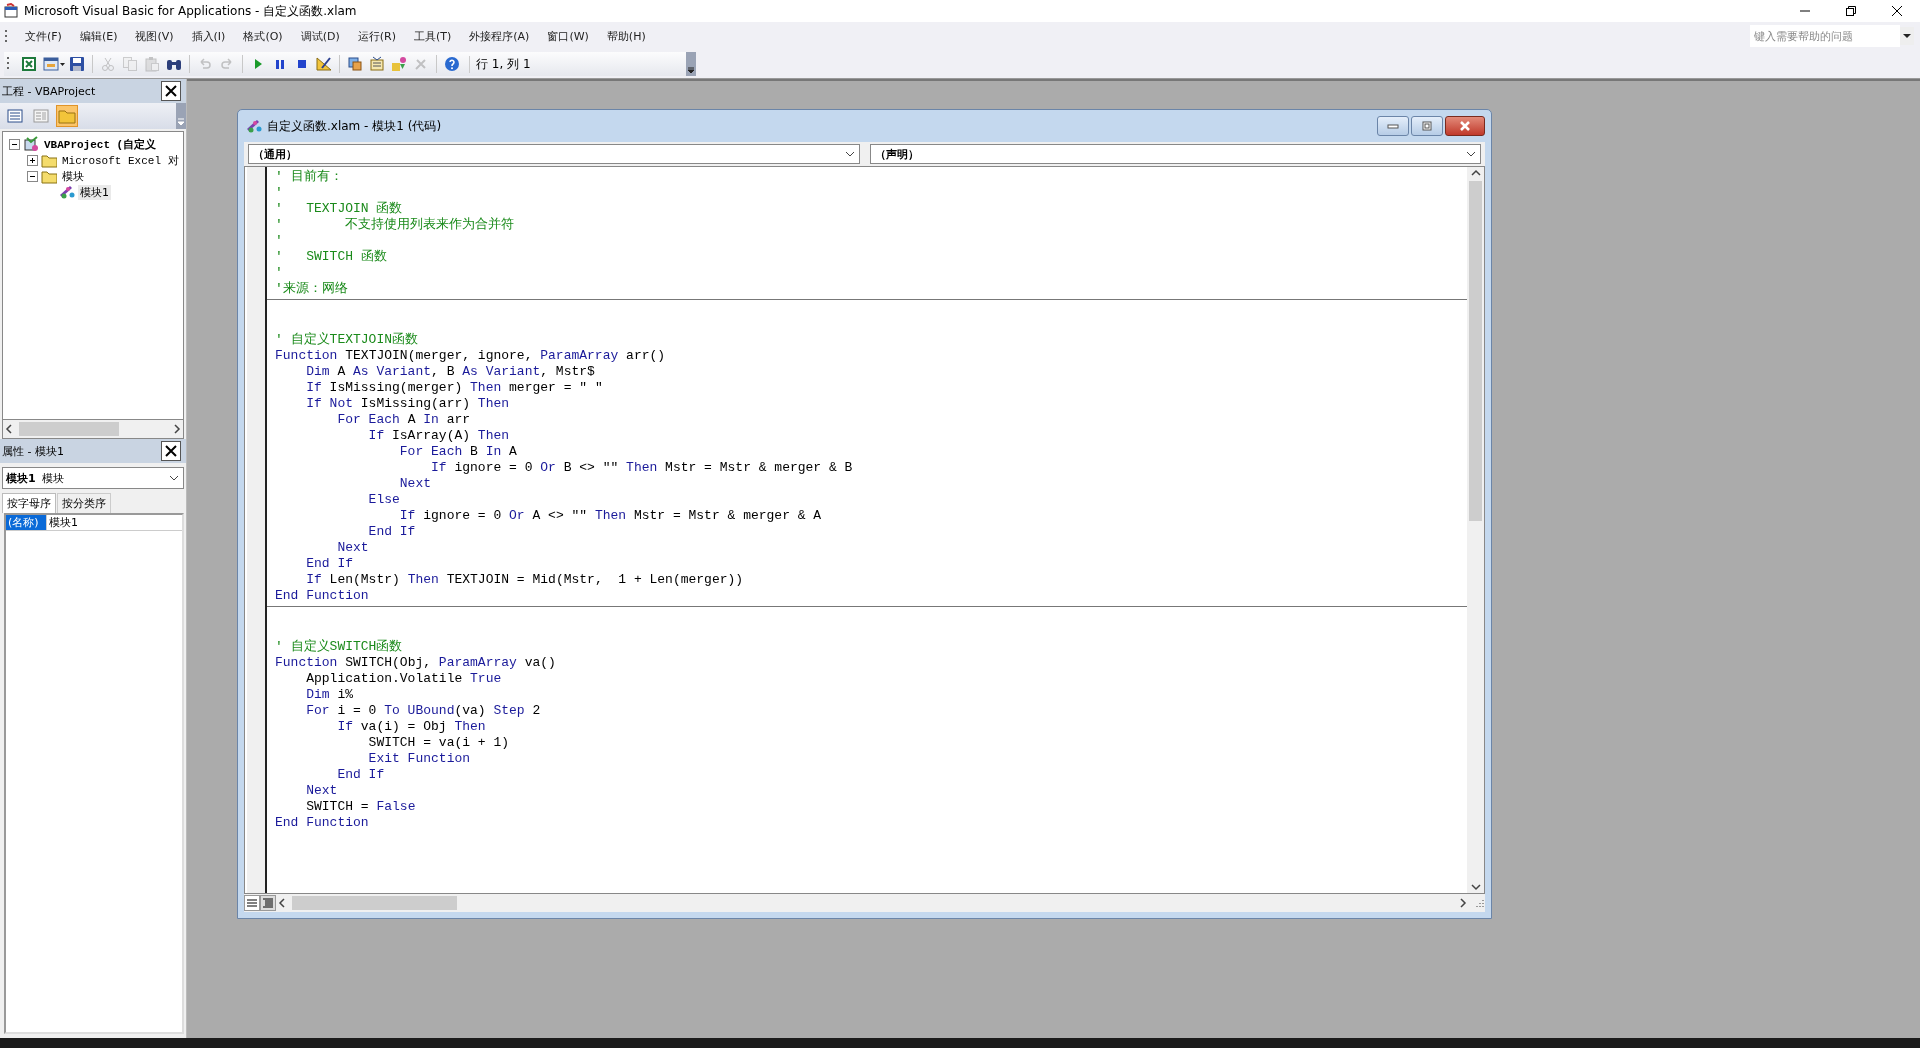 The width and height of the screenshot is (1920, 1048). Describe the element at coordinates (554, 154) in the screenshot. I see `object-dropdown: （通用）` at that location.